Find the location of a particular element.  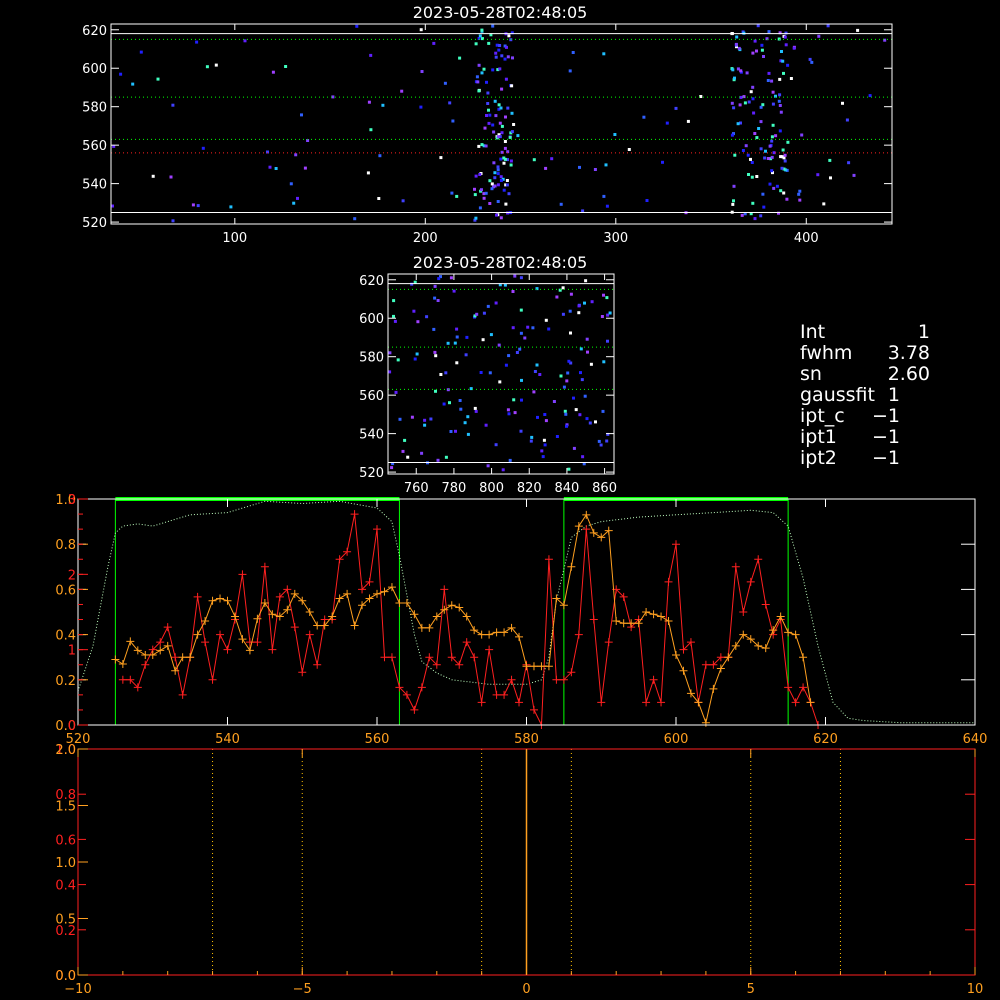

offset-orange-ytick-label: 2.0 is located at coordinates (65, 750).